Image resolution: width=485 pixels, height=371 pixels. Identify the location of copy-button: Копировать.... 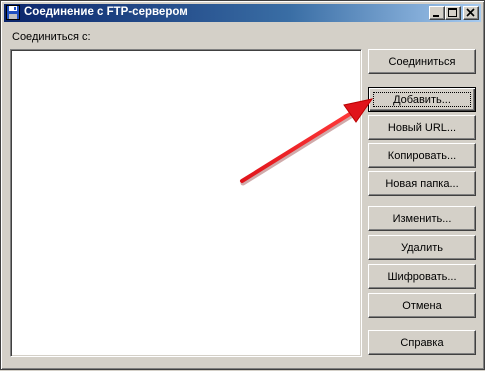
(422, 155).